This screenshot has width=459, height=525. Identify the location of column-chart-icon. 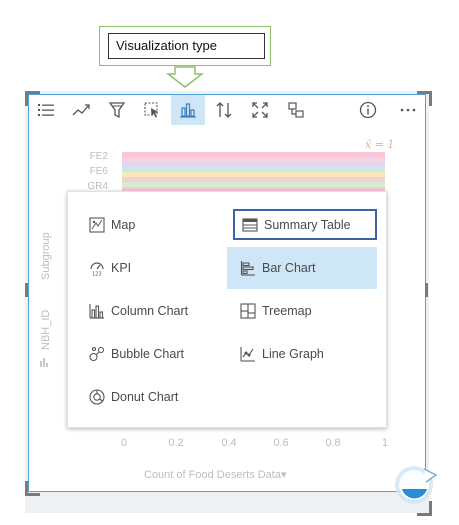
(96, 311).